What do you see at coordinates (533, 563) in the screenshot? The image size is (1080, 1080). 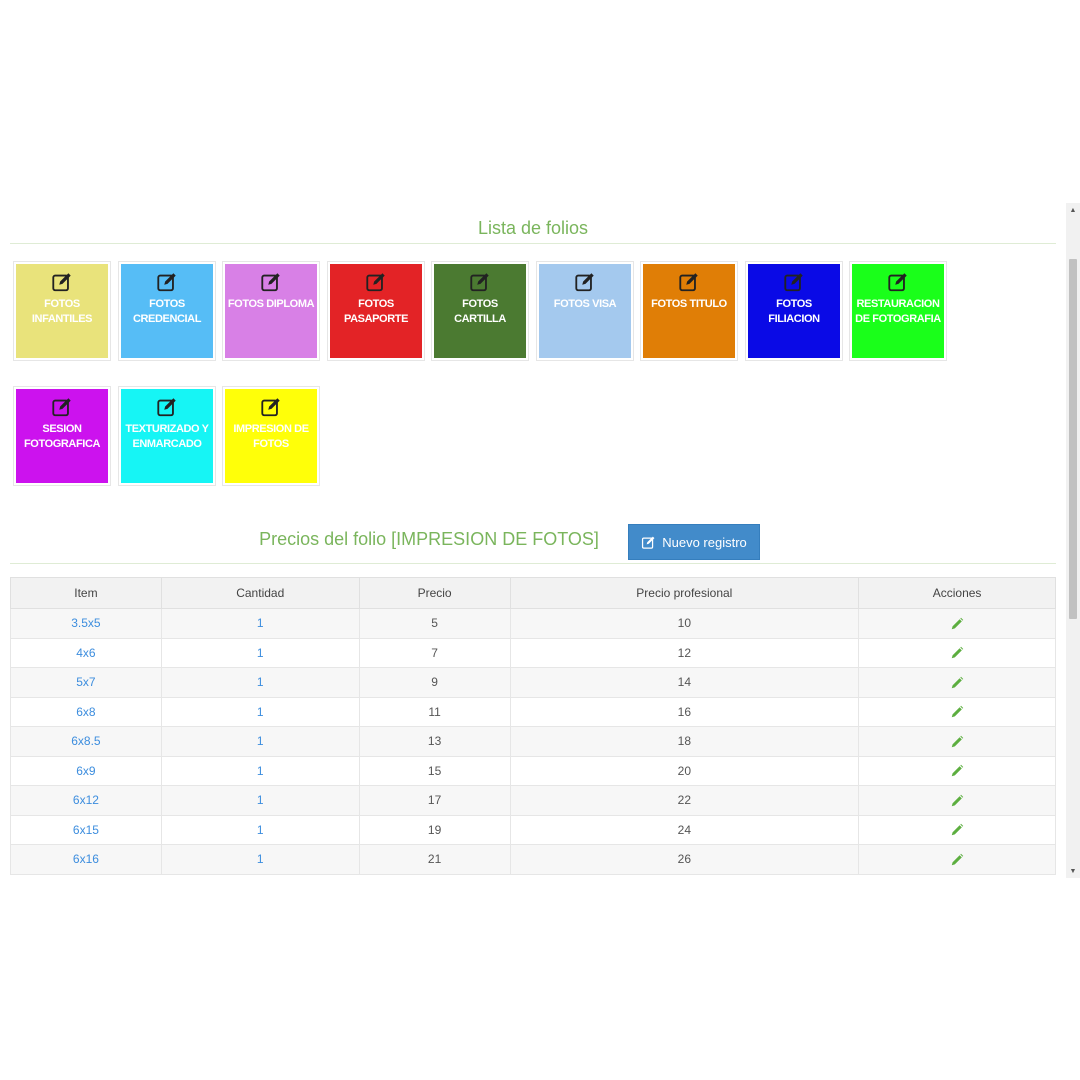 I see `prices-divider` at bounding box center [533, 563].